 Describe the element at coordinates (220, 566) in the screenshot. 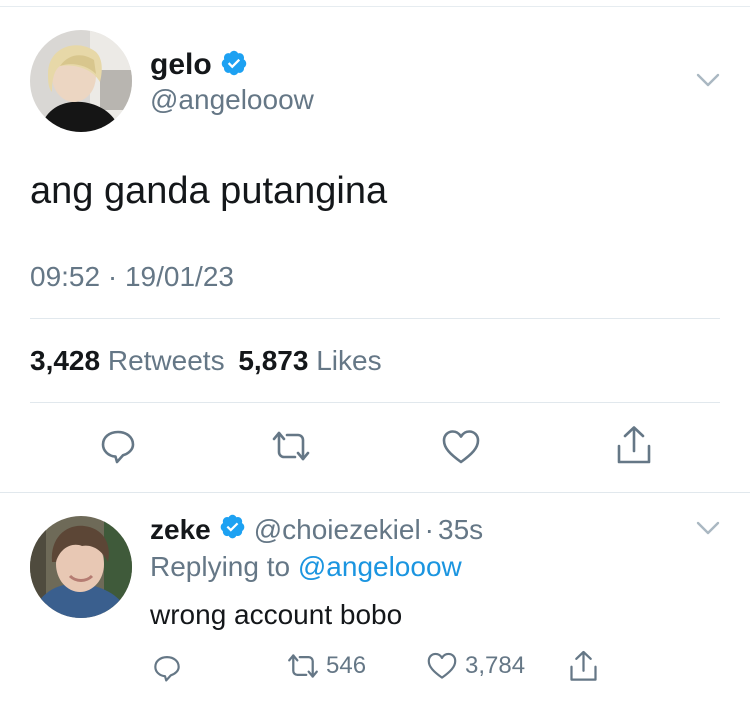

I see `replying-to-label: Replying to` at that location.